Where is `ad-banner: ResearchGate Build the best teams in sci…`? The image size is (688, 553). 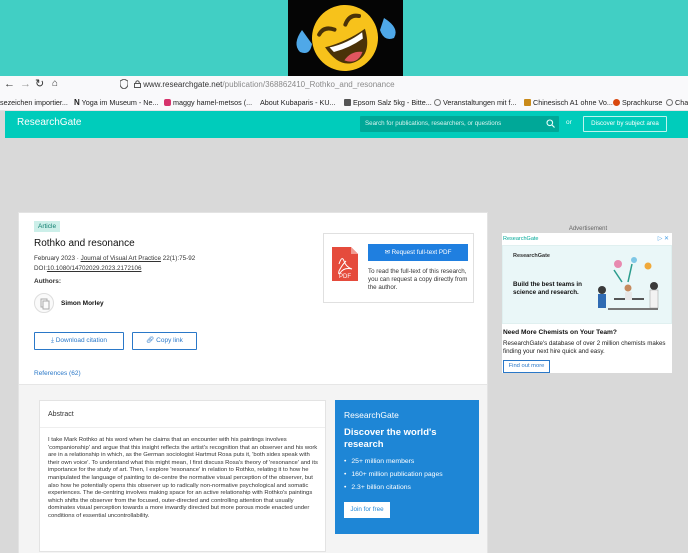 ad-banner: ResearchGate Build the best teams in sci… is located at coordinates (587, 284).